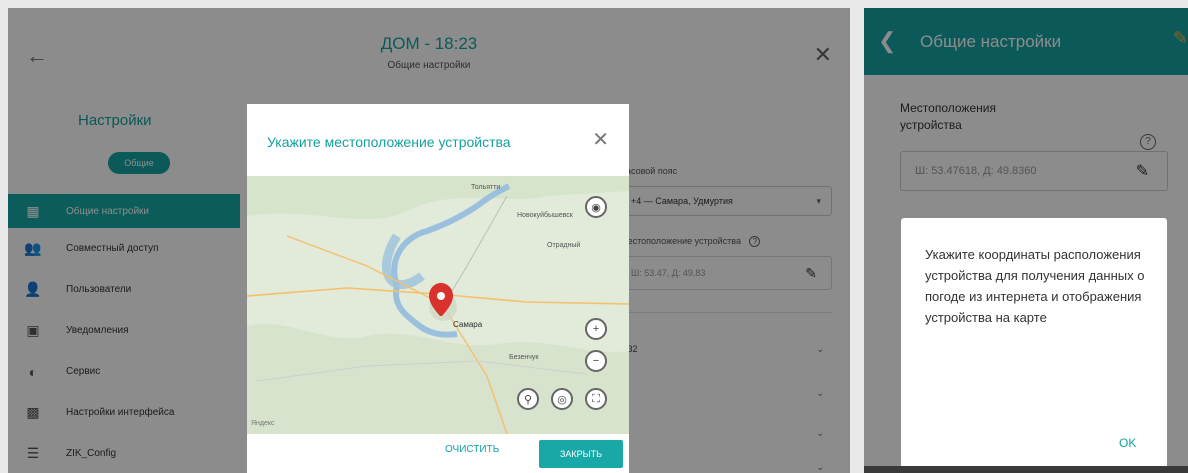  Describe the element at coordinates (528, 399) in the screenshot. I see `search-icon: ⚲` at that location.